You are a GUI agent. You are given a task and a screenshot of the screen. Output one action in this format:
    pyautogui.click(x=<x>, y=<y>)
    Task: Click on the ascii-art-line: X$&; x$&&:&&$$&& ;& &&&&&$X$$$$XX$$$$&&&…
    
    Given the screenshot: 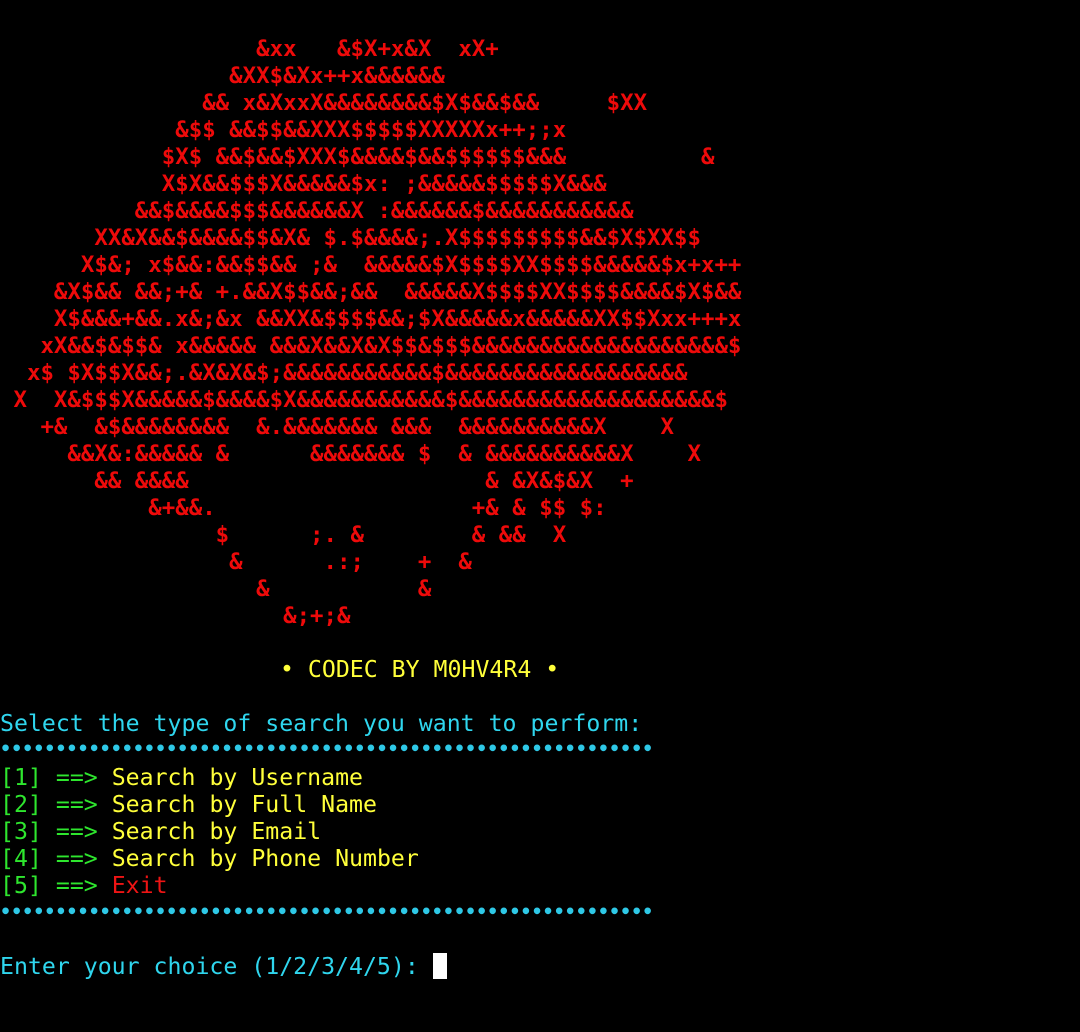 What is the action you would take?
    pyautogui.click(x=371, y=265)
    